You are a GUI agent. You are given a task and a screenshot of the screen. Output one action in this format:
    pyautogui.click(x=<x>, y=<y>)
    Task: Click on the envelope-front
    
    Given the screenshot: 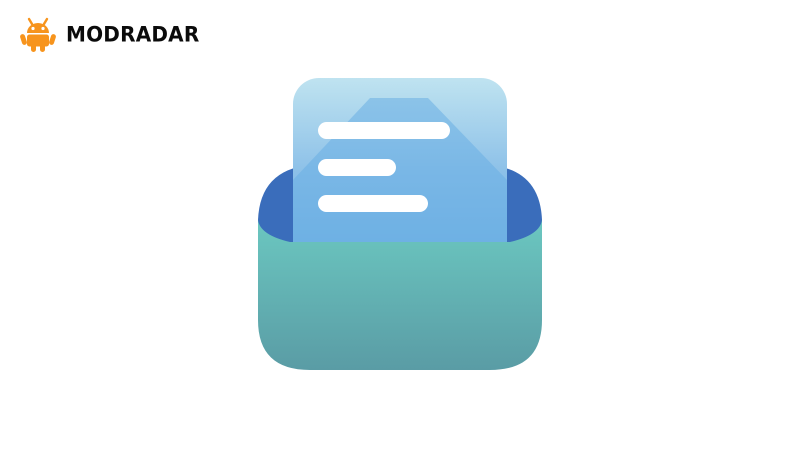 What is the action you would take?
    pyautogui.click(x=400, y=295)
    